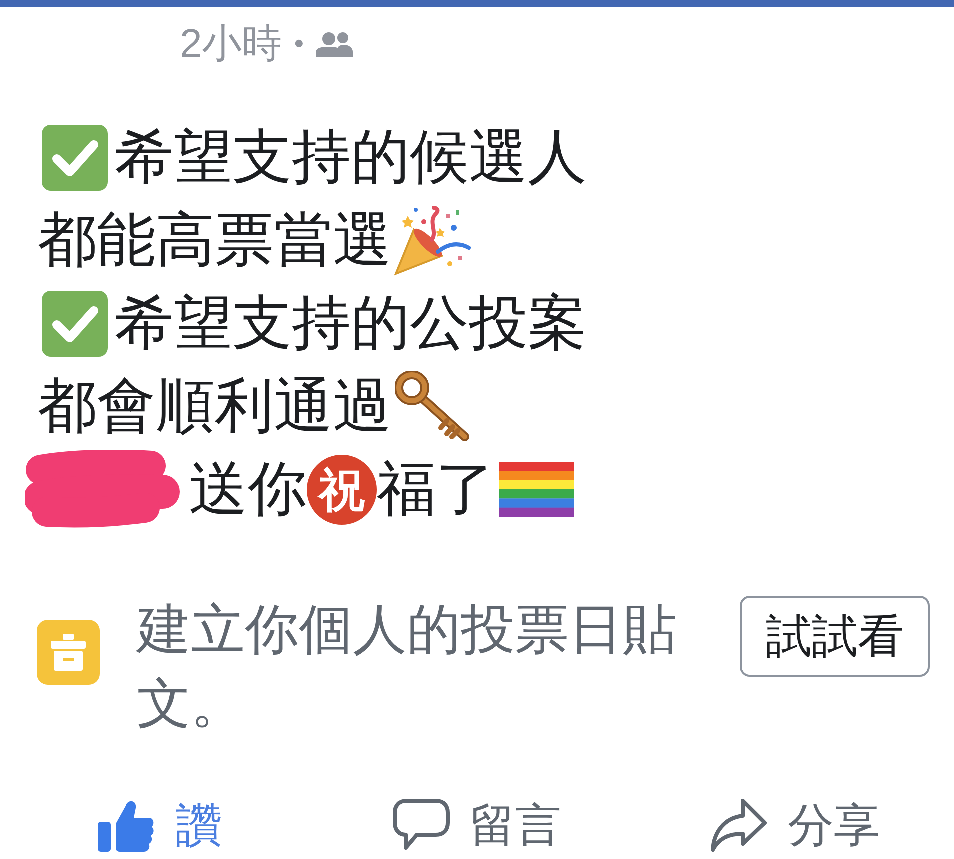 The width and height of the screenshot is (954, 859). I want to click on share-button: 分享, so click(795, 825).